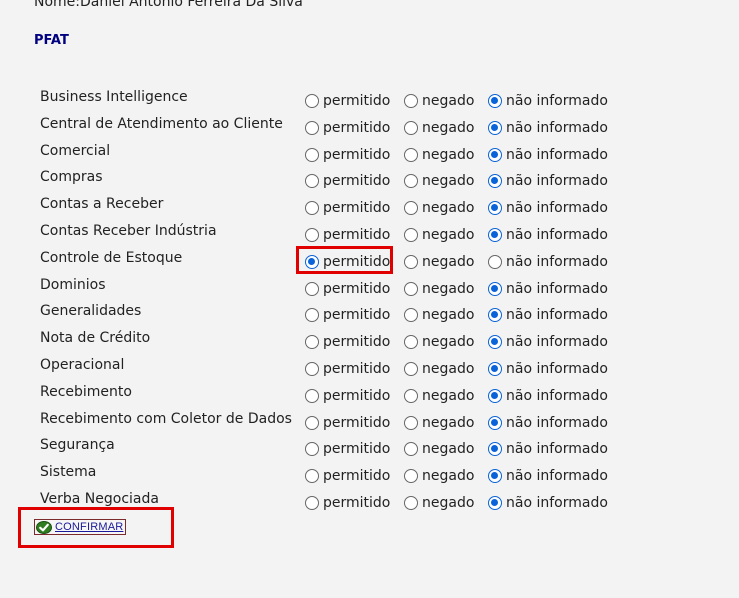 Image resolution: width=739 pixels, height=598 pixels. Describe the element at coordinates (82, 364) in the screenshot. I see `module-label: Operacional` at that location.